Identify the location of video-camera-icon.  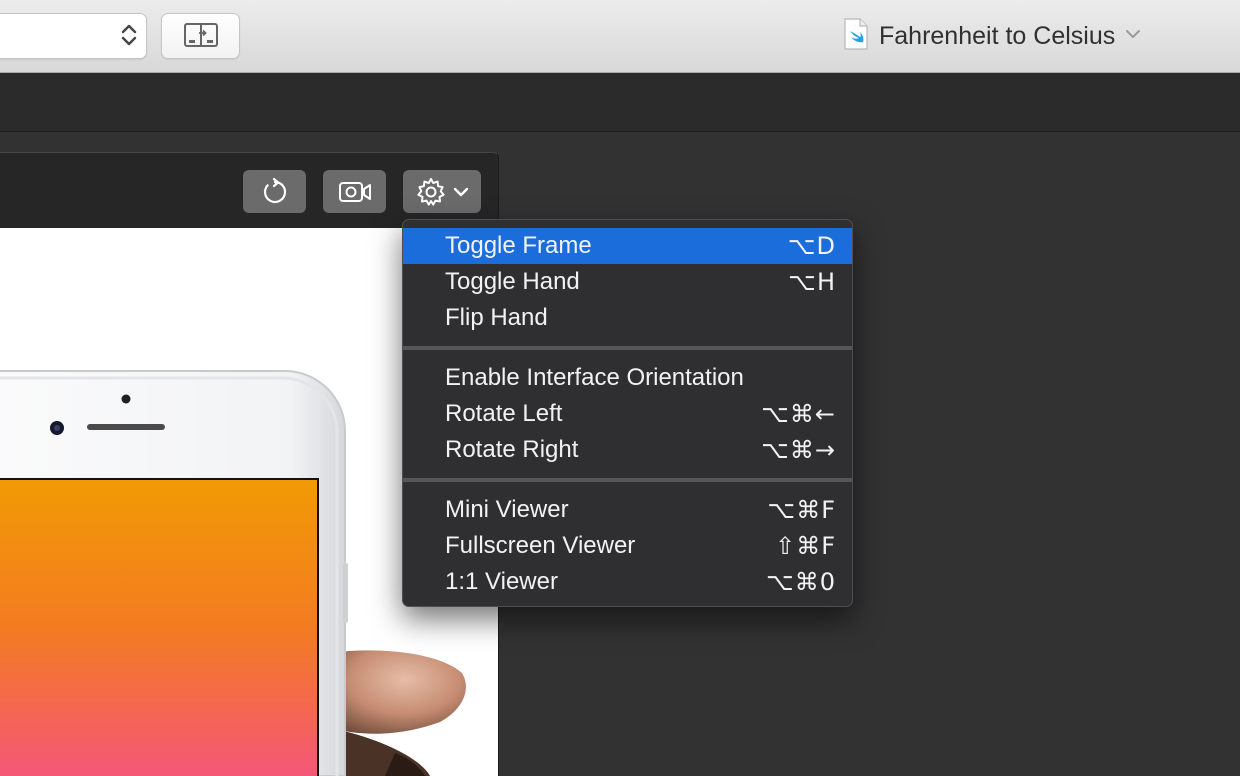
(354, 191).